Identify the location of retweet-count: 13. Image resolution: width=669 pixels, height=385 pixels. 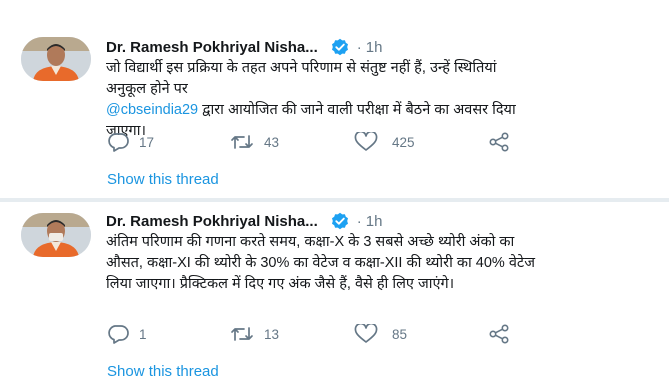
(272, 334).